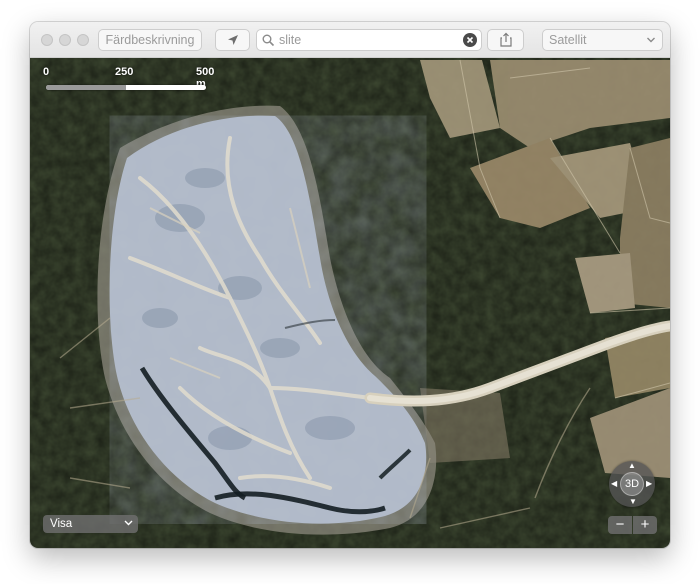  What do you see at coordinates (268, 40) in the screenshot?
I see `magnifier-icon` at bounding box center [268, 40].